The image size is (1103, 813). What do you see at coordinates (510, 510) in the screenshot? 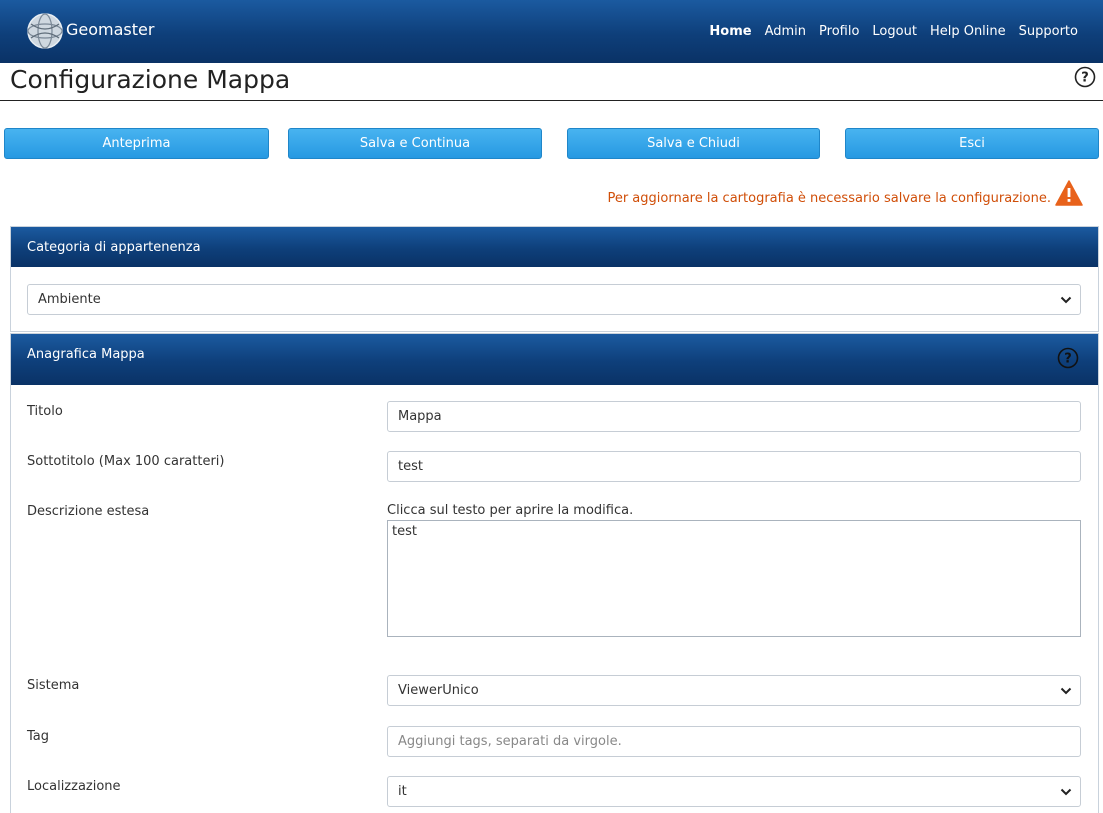
I see `descrizione-hint: Clicca sul testo per aprire la modifica.` at bounding box center [510, 510].